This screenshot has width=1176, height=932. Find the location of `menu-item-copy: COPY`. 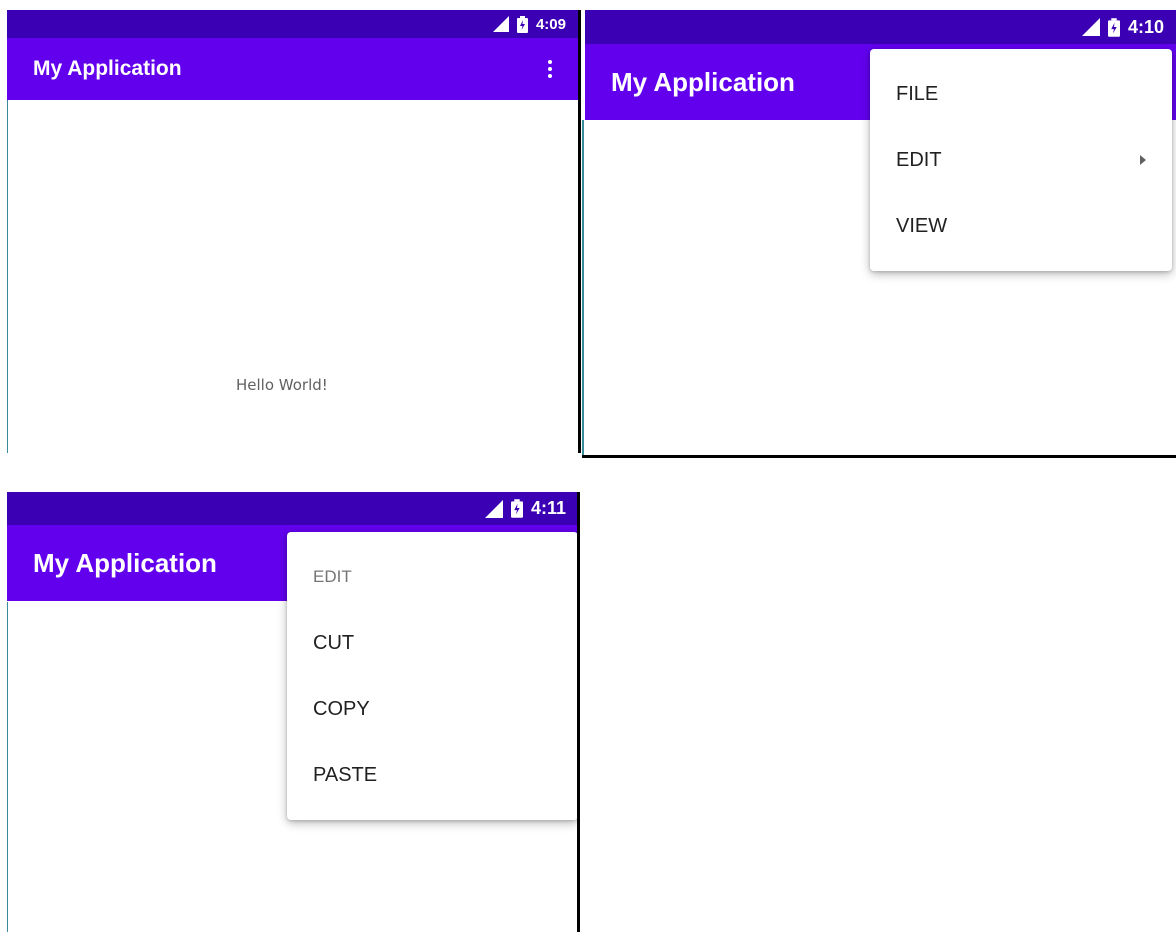

menu-item-copy: COPY is located at coordinates (432, 709).